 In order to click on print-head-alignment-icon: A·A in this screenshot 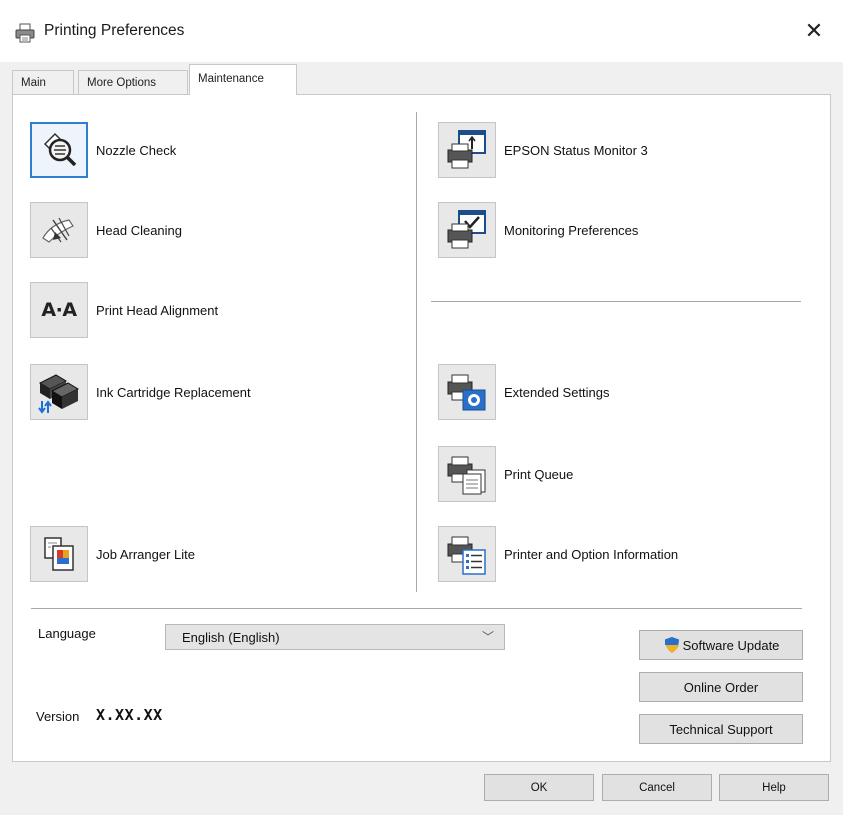, I will do `click(59, 310)`.